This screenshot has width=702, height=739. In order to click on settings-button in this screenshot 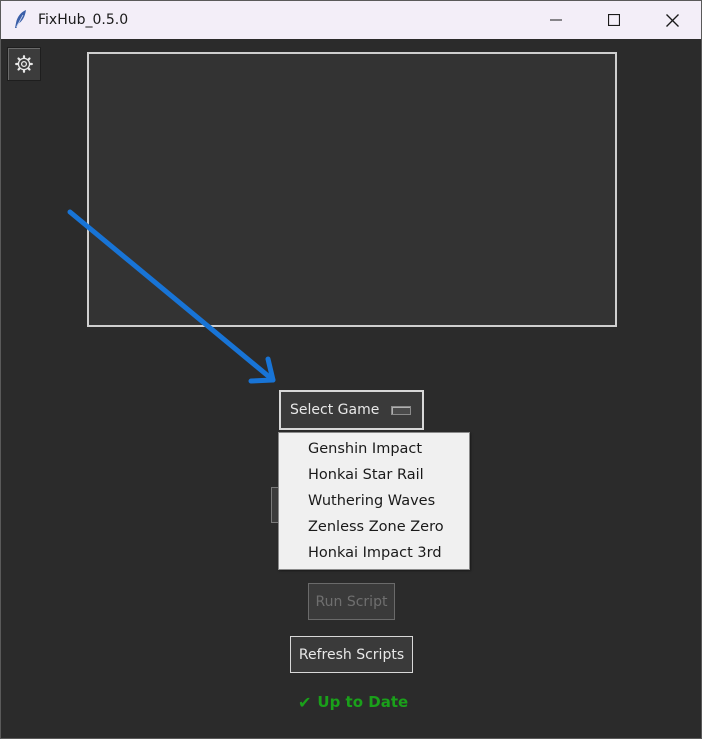, I will do `click(24, 64)`.